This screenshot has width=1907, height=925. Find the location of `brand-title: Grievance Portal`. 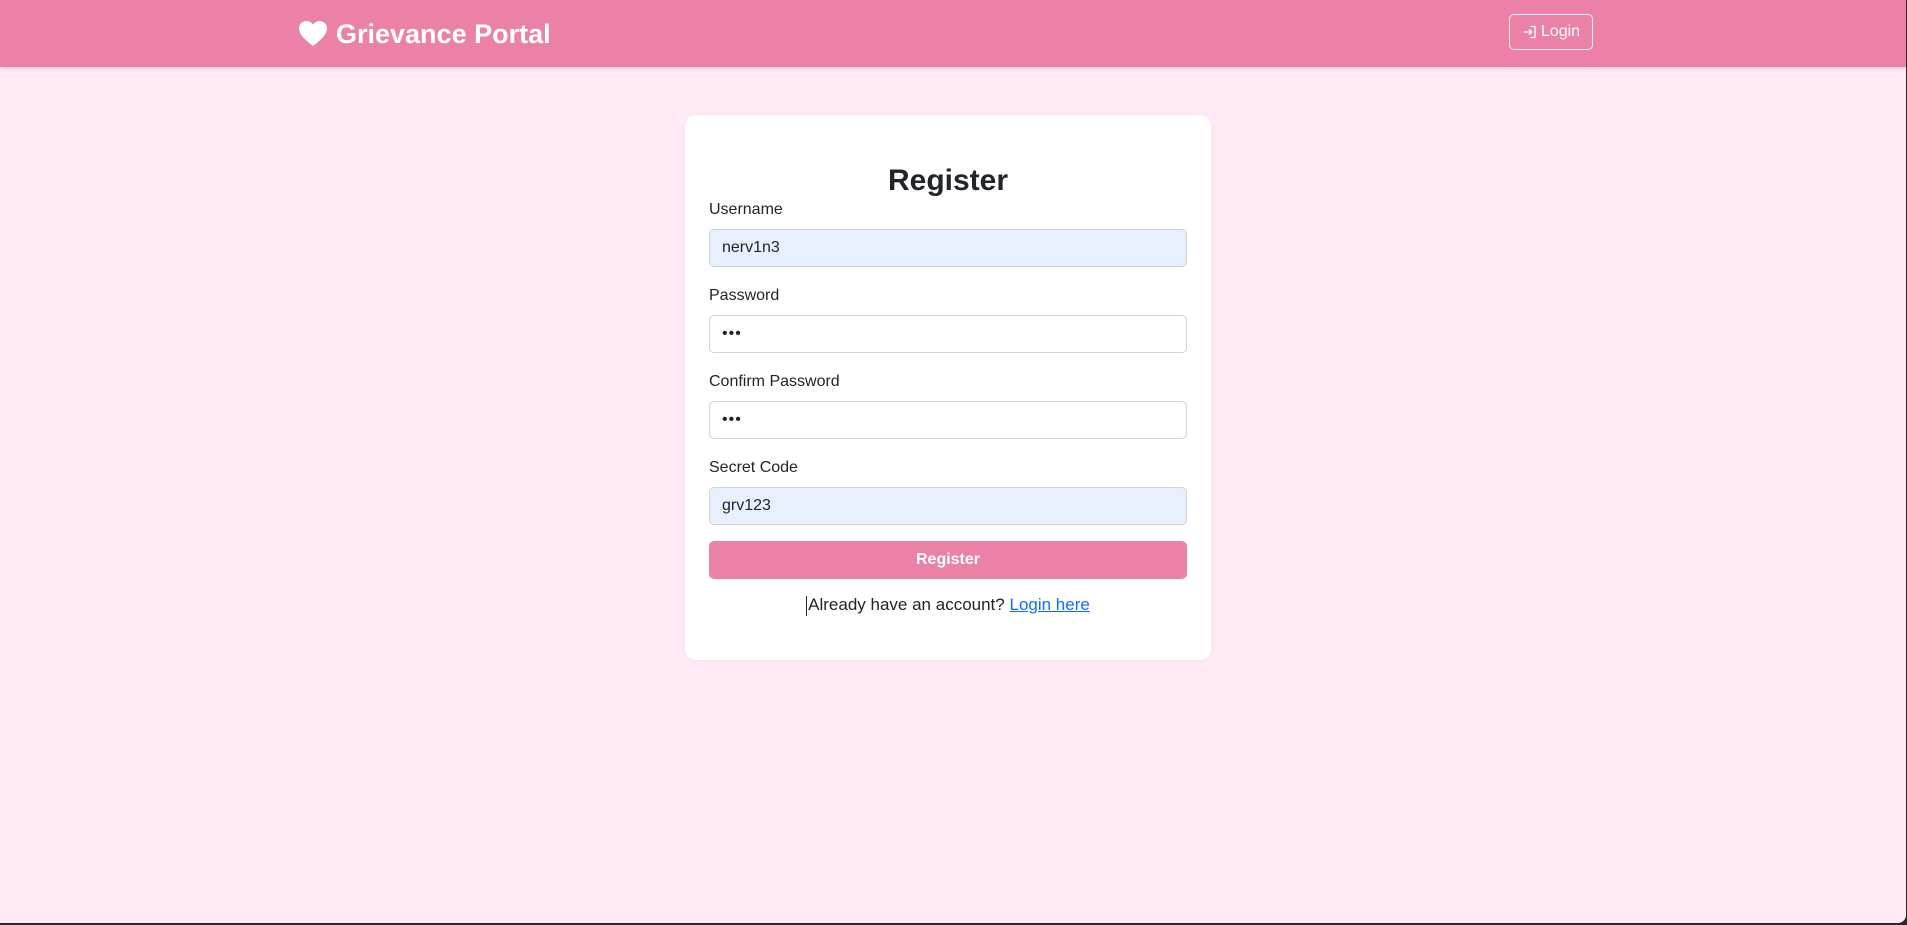

brand-title: Grievance Portal is located at coordinates (443, 34).